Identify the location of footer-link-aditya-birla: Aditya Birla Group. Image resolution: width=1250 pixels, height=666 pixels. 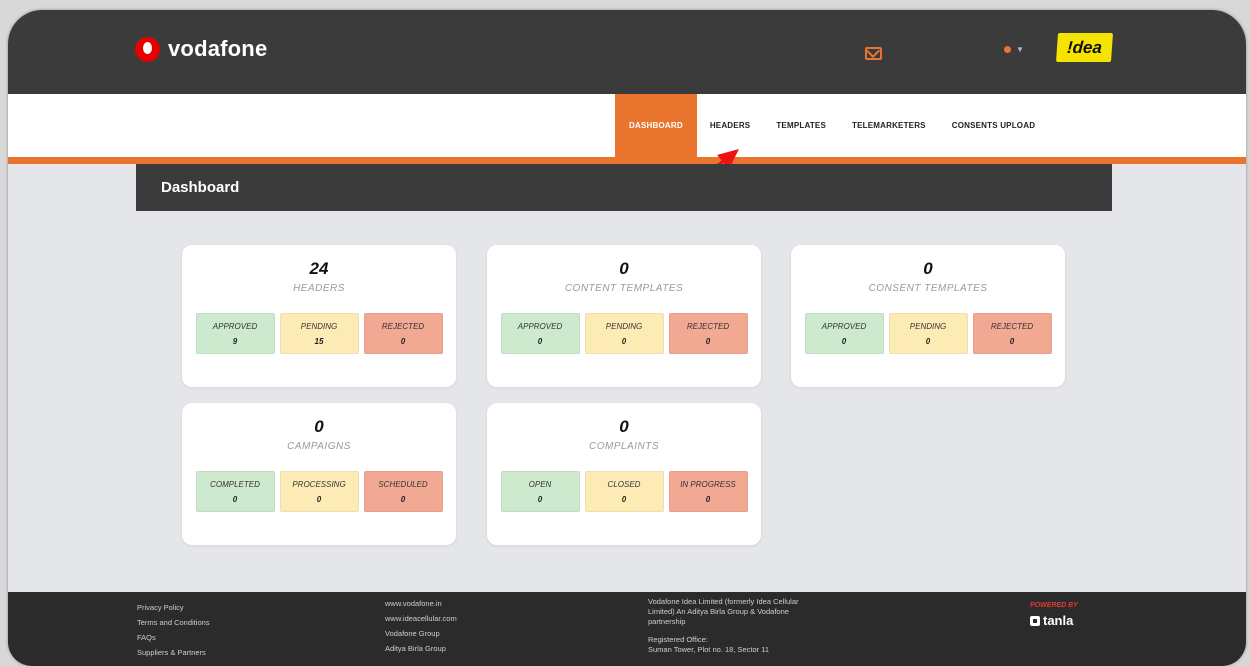
(421, 648).